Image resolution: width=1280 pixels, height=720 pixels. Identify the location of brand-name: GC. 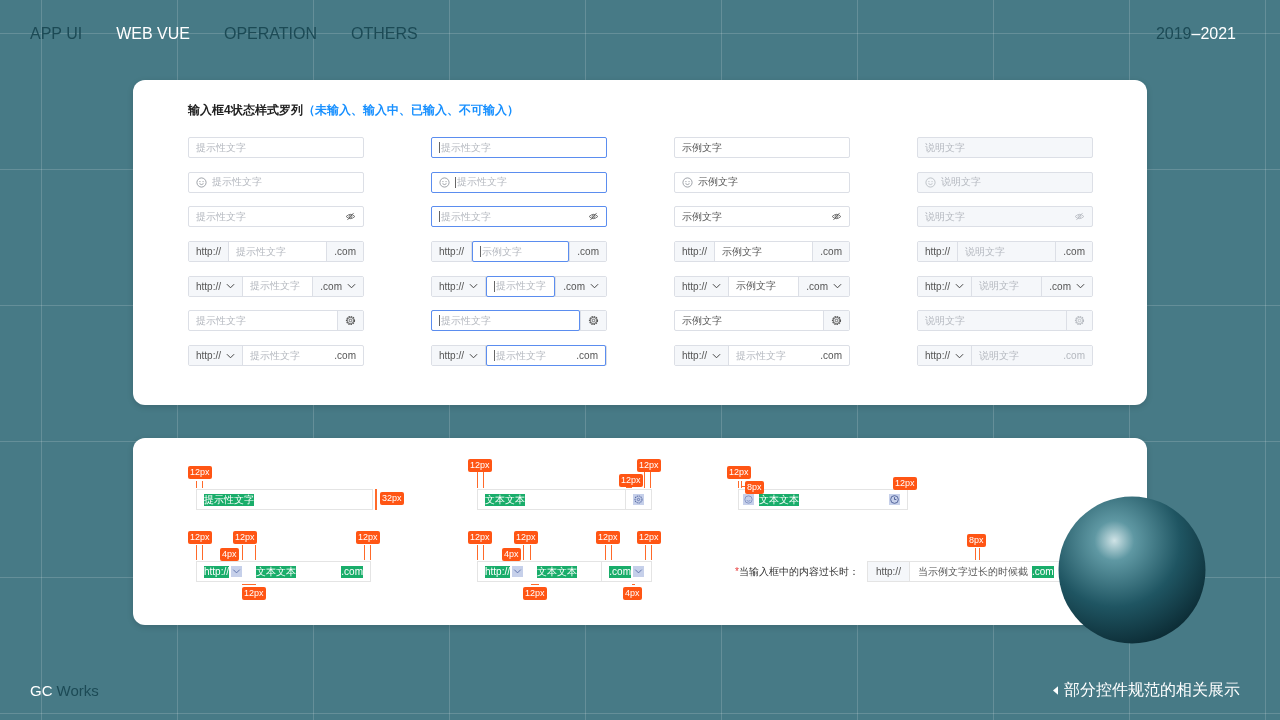
(41, 690).